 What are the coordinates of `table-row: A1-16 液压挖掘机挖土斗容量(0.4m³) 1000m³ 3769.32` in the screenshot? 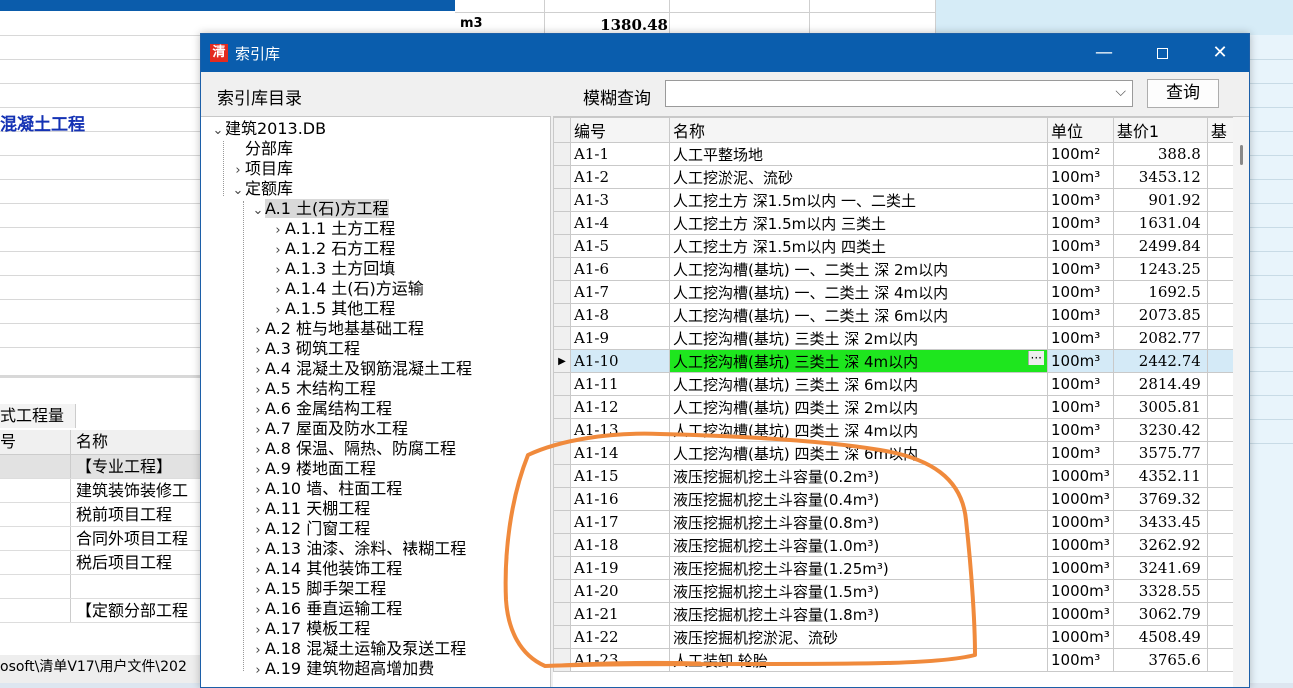 It's located at (895, 499).